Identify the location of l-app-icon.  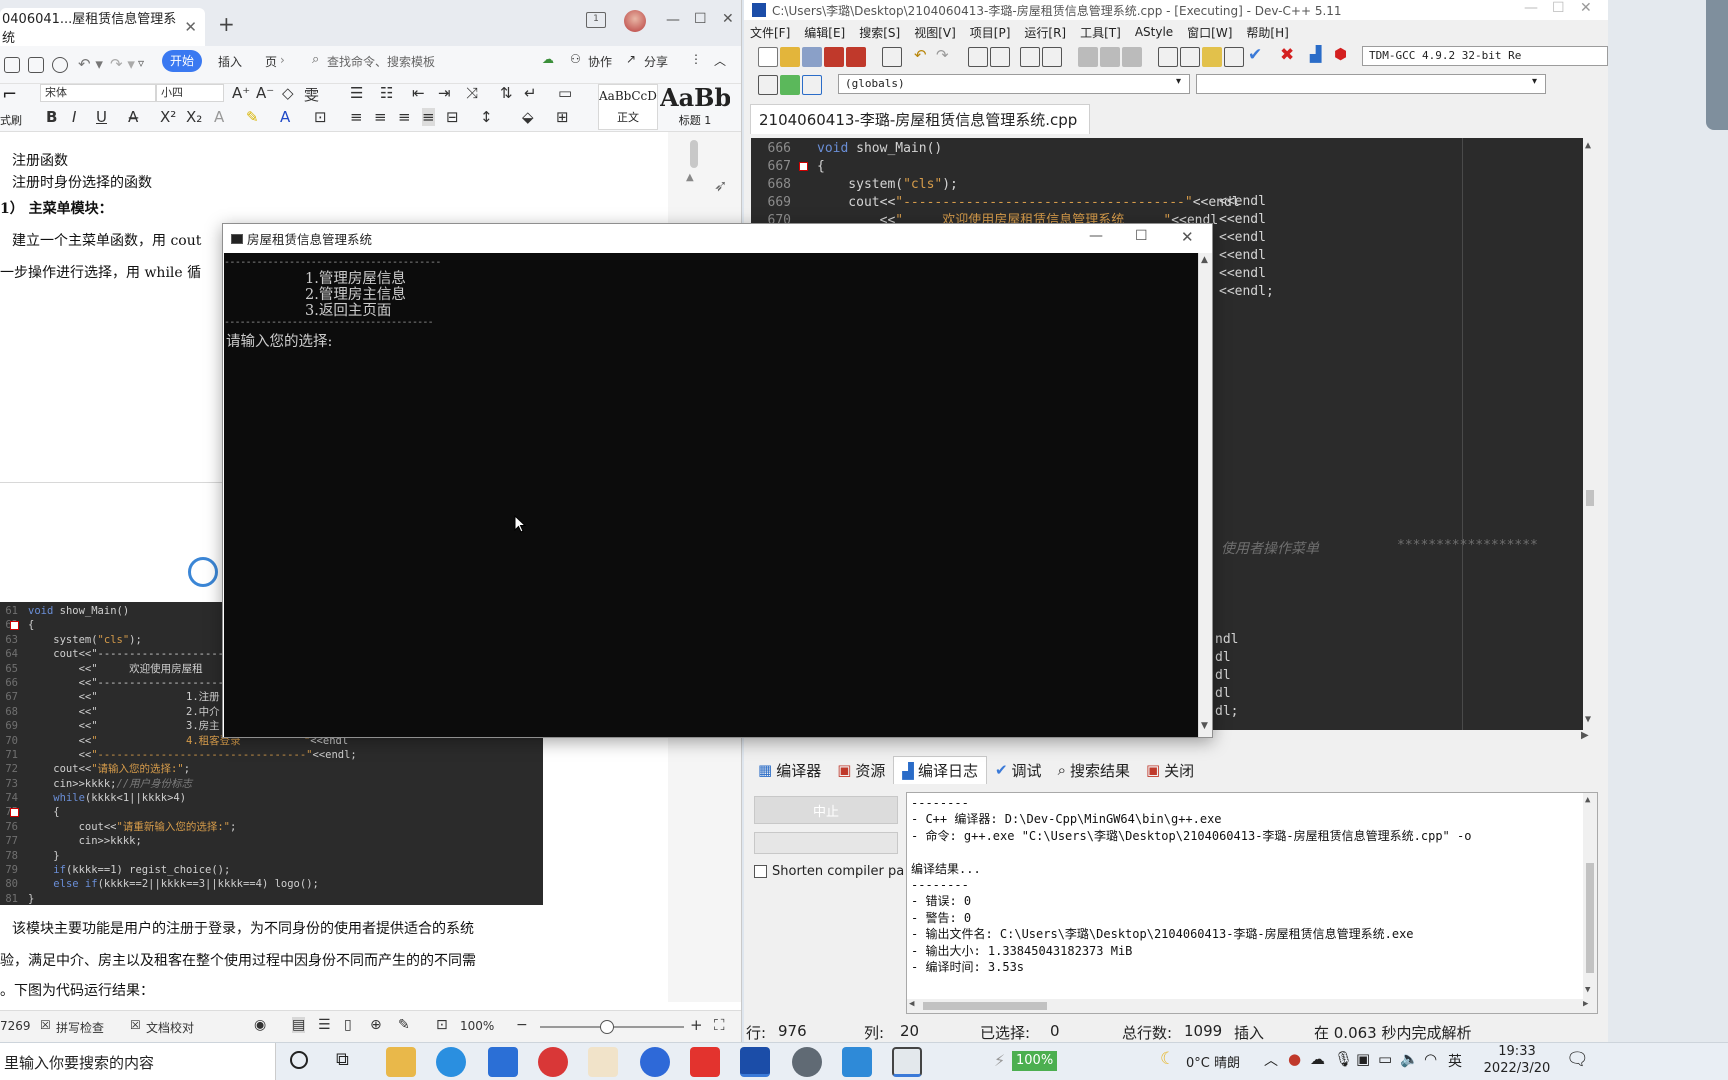
(655, 1062).